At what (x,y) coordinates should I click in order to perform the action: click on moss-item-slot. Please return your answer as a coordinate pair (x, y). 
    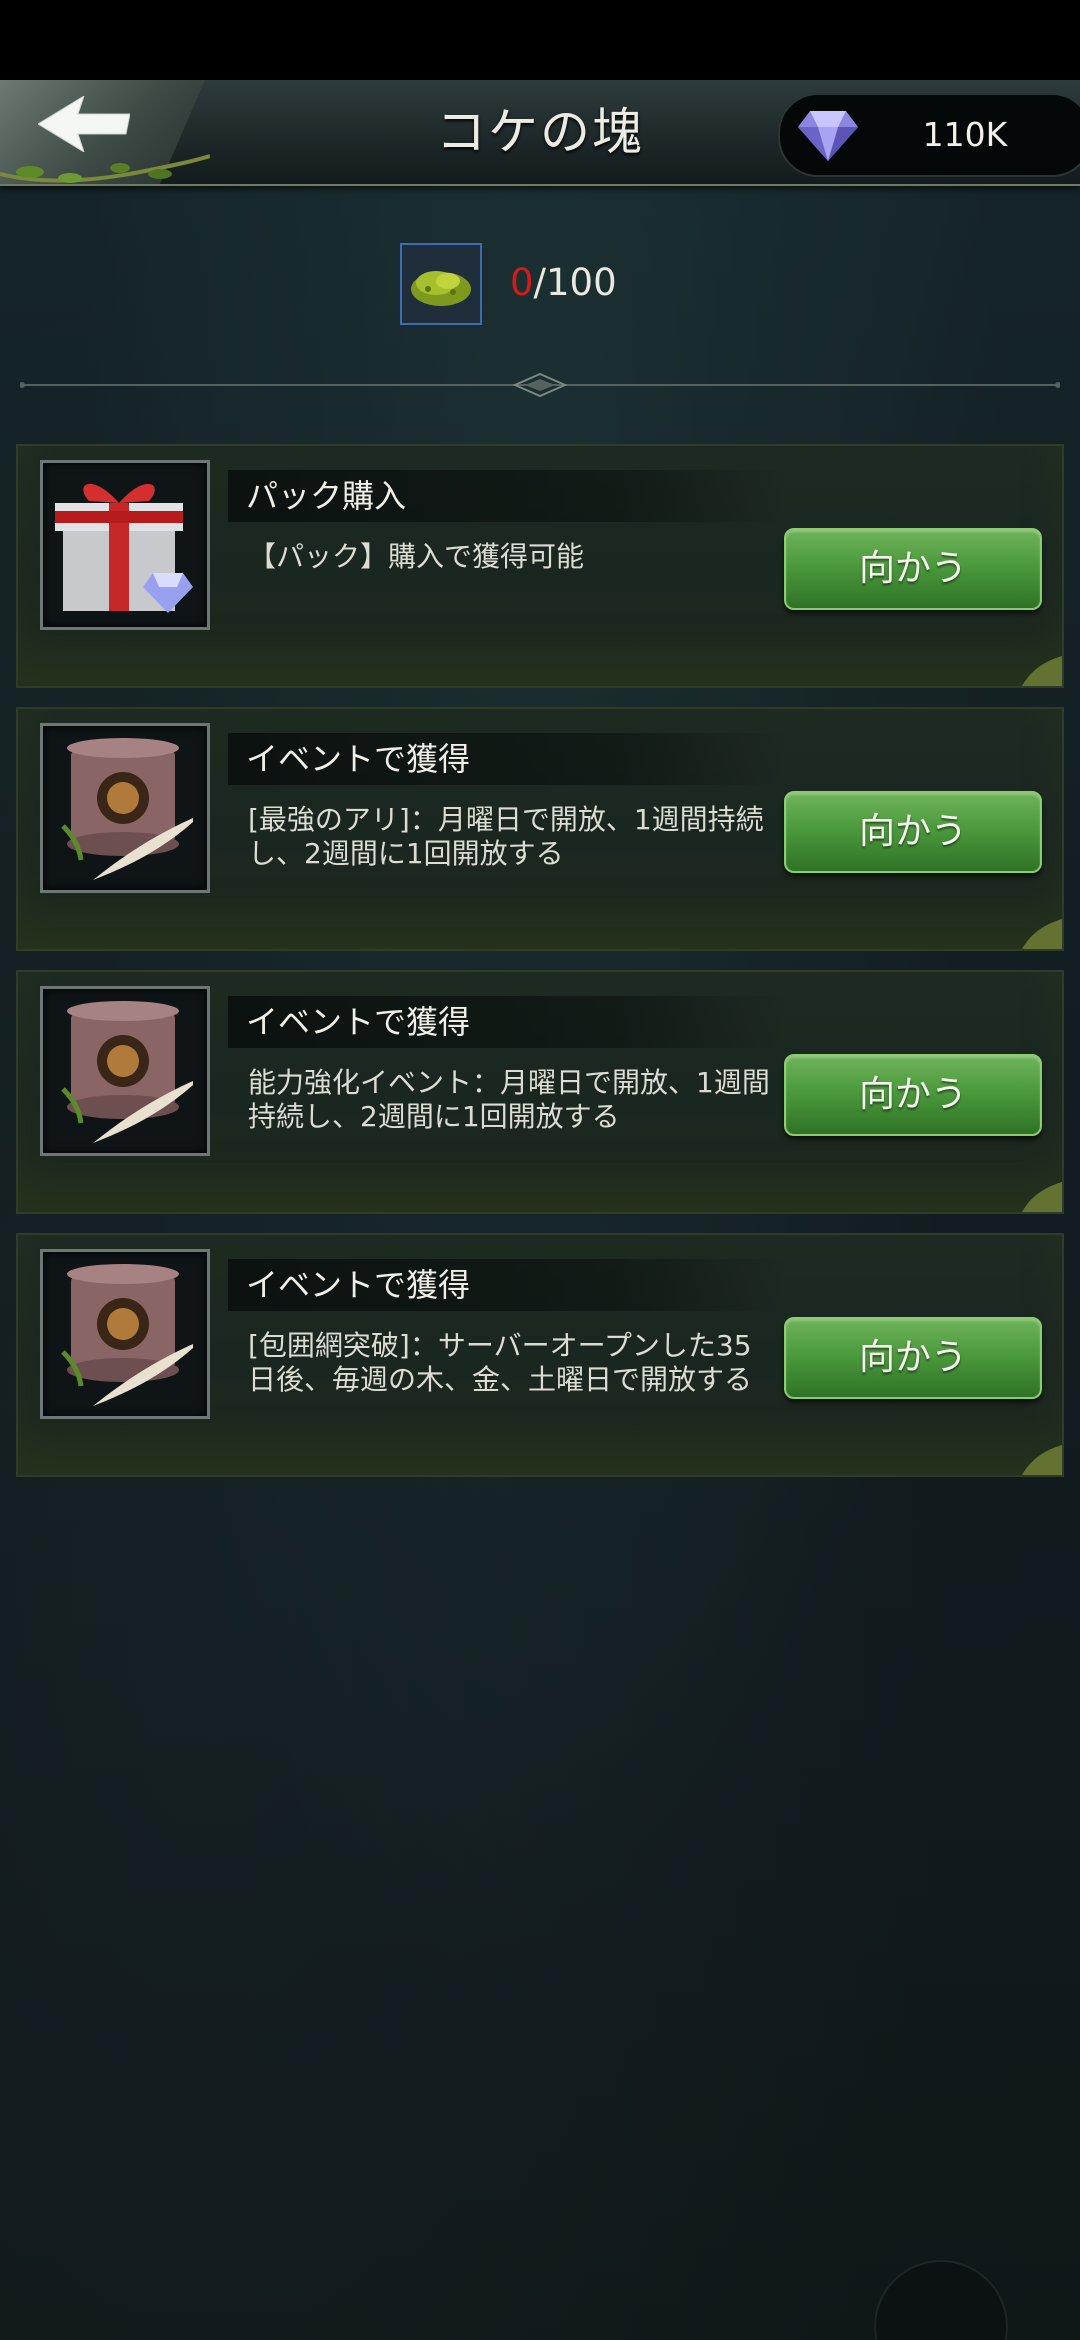
    Looking at the image, I should click on (441, 284).